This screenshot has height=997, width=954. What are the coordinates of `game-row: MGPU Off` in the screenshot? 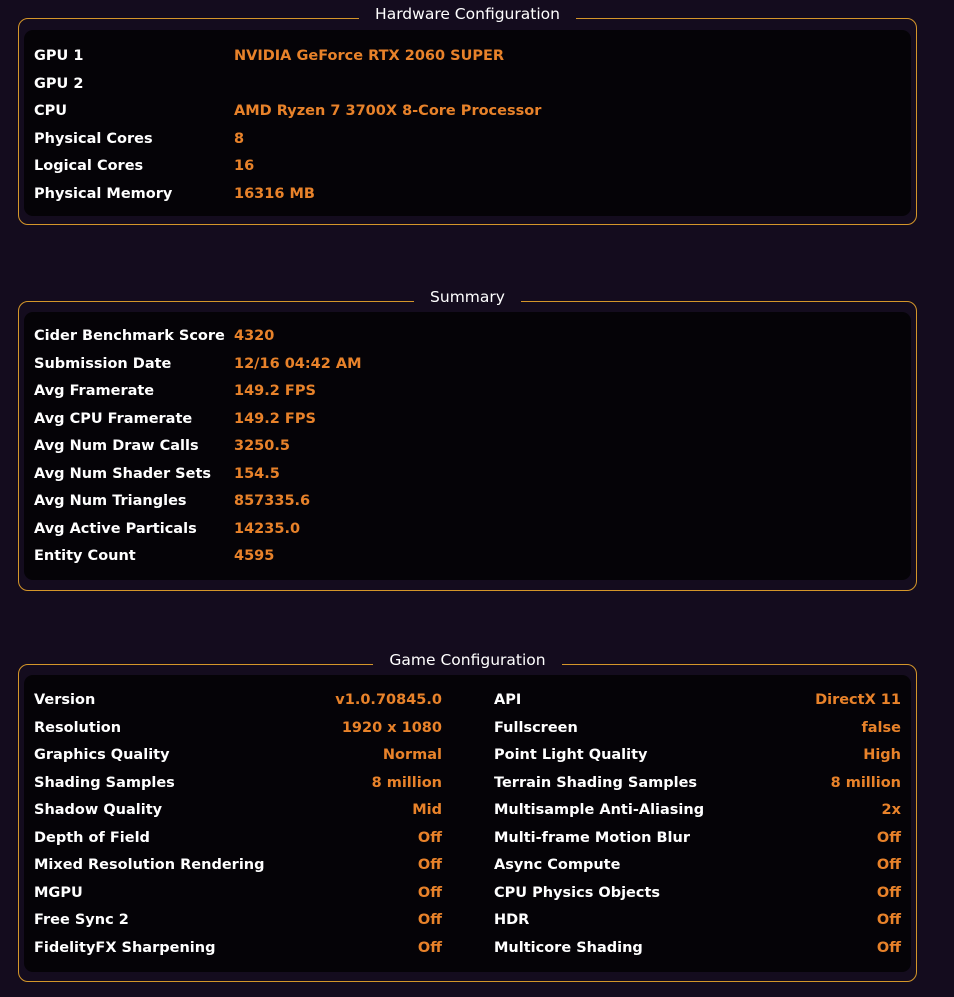 It's located at (238, 893).